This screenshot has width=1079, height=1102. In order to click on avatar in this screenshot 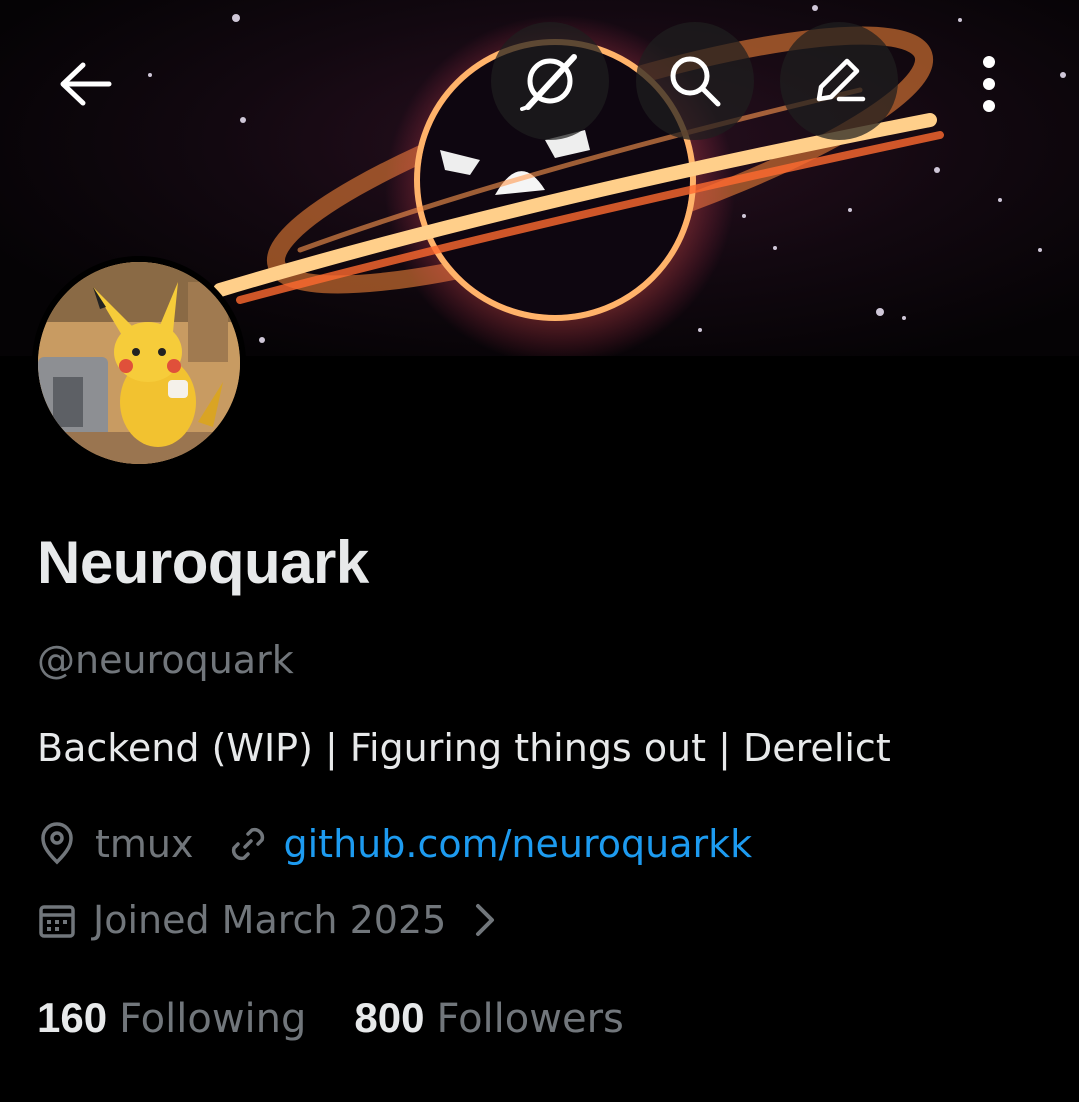, I will do `click(139, 363)`.